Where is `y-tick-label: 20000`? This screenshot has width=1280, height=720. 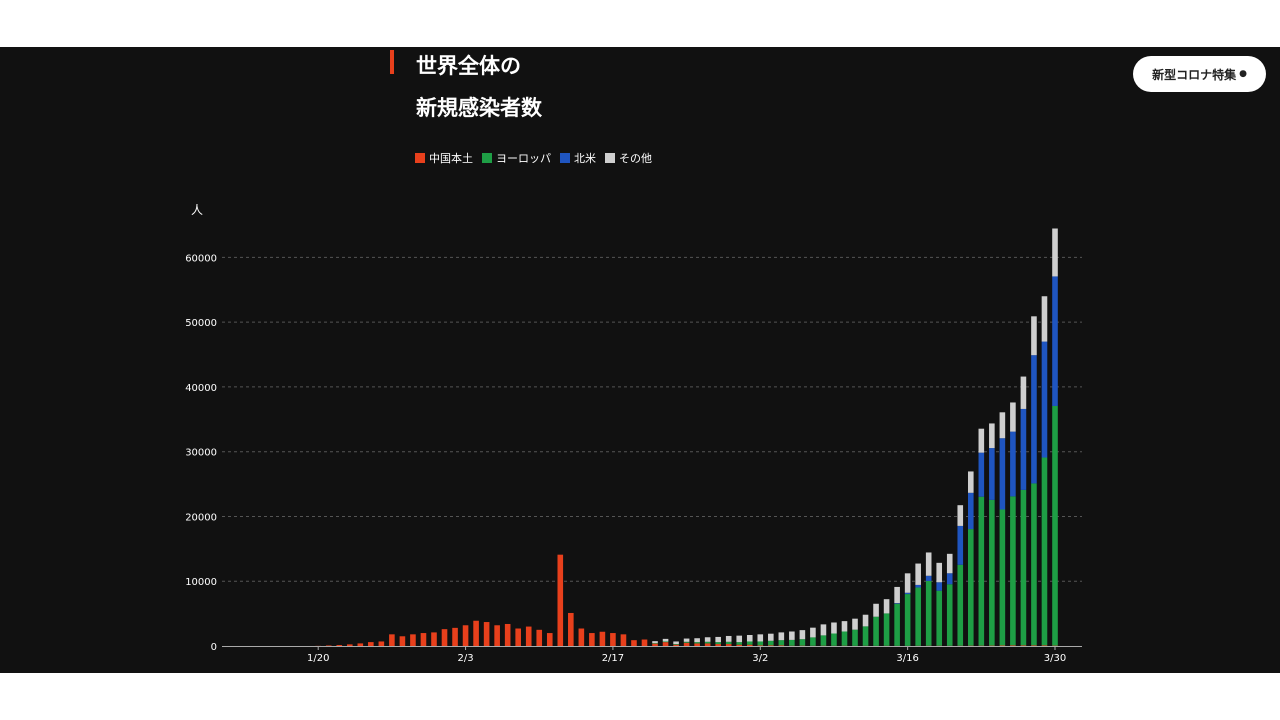
y-tick-label: 20000 is located at coordinates (201, 517).